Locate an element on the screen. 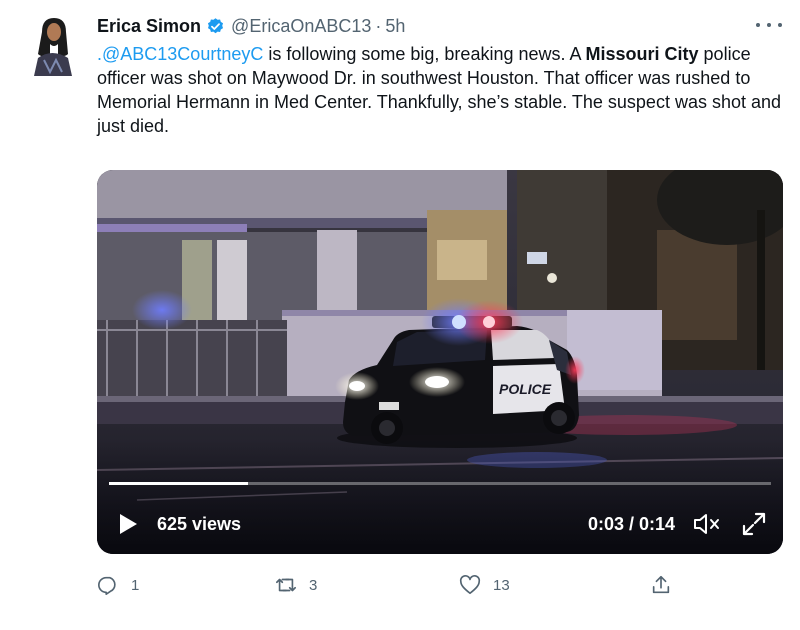 The image size is (800, 630). tweet-actions: 1 3 13 is located at coordinates (387, 587).